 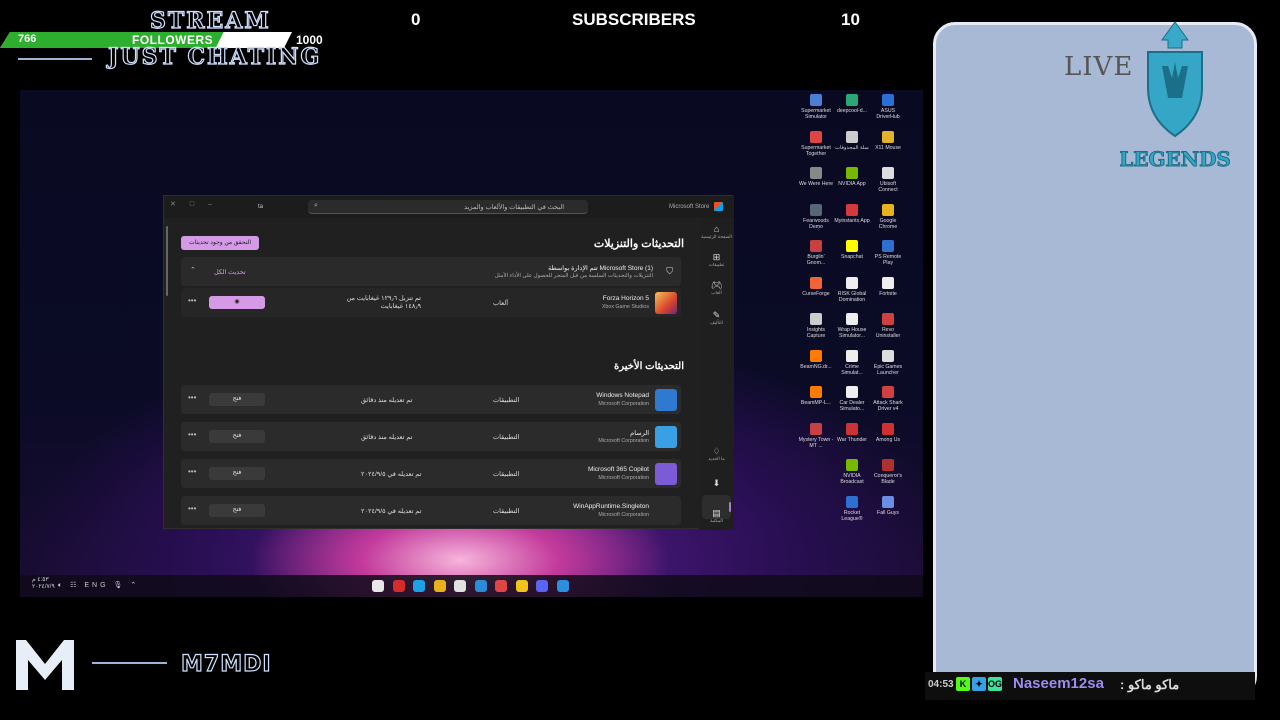 What do you see at coordinates (979, 684) in the screenshot?
I see `chat-badge-icon: ✦` at bounding box center [979, 684].